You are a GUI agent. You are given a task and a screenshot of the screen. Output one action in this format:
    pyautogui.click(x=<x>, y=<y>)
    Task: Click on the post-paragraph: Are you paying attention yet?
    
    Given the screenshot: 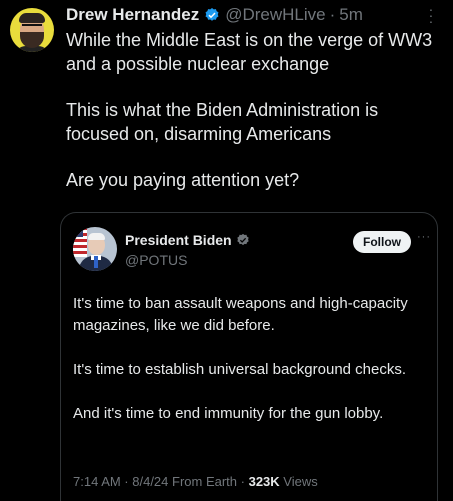 What is the action you would take?
    pyautogui.click(x=183, y=180)
    